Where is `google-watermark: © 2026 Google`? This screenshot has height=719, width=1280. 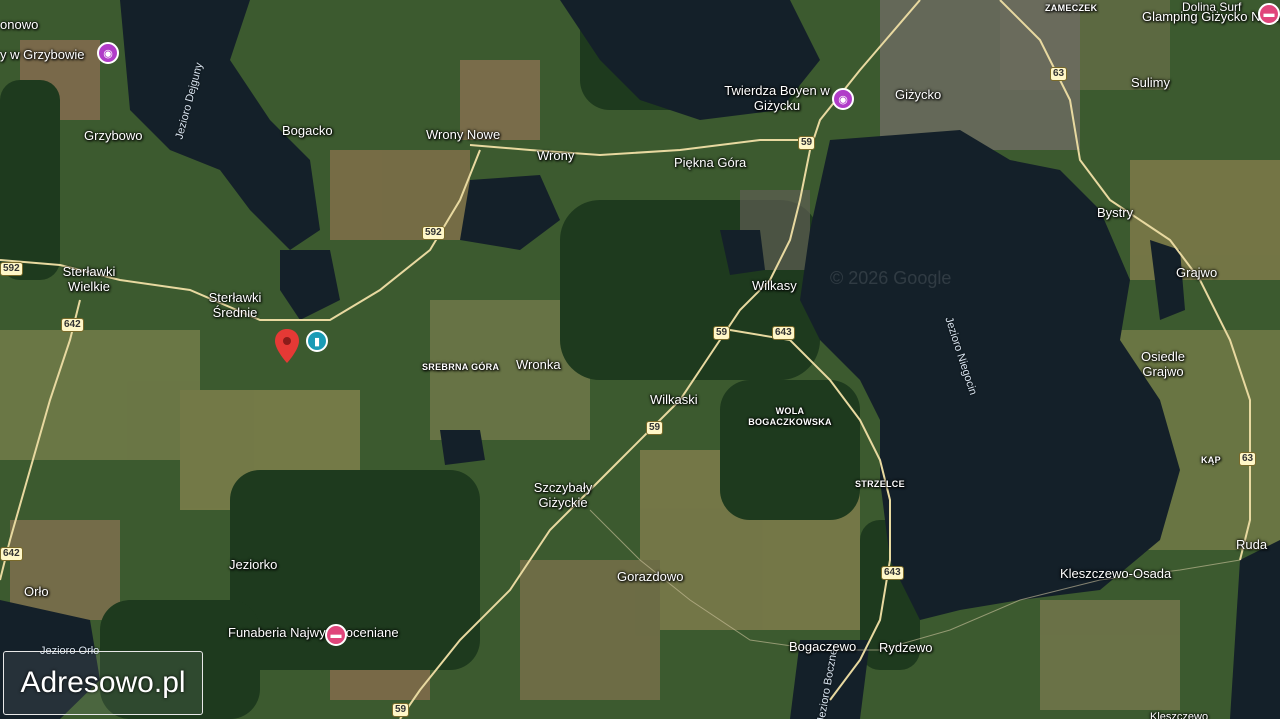 google-watermark: © 2026 Google is located at coordinates (891, 278).